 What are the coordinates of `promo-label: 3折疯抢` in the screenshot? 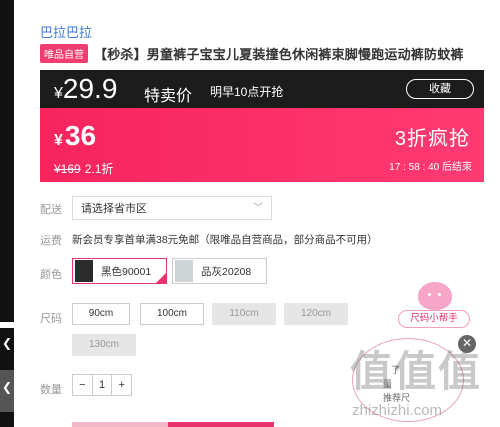 It's located at (432, 139).